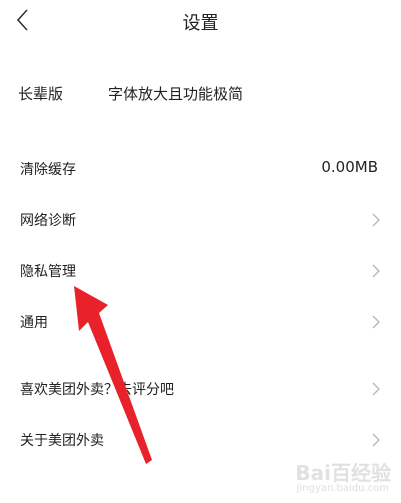  What do you see at coordinates (97, 390) in the screenshot?
I see `rate-app-label: 喜欢美团外卖？去评分吧` at bounding box center [97, 390].